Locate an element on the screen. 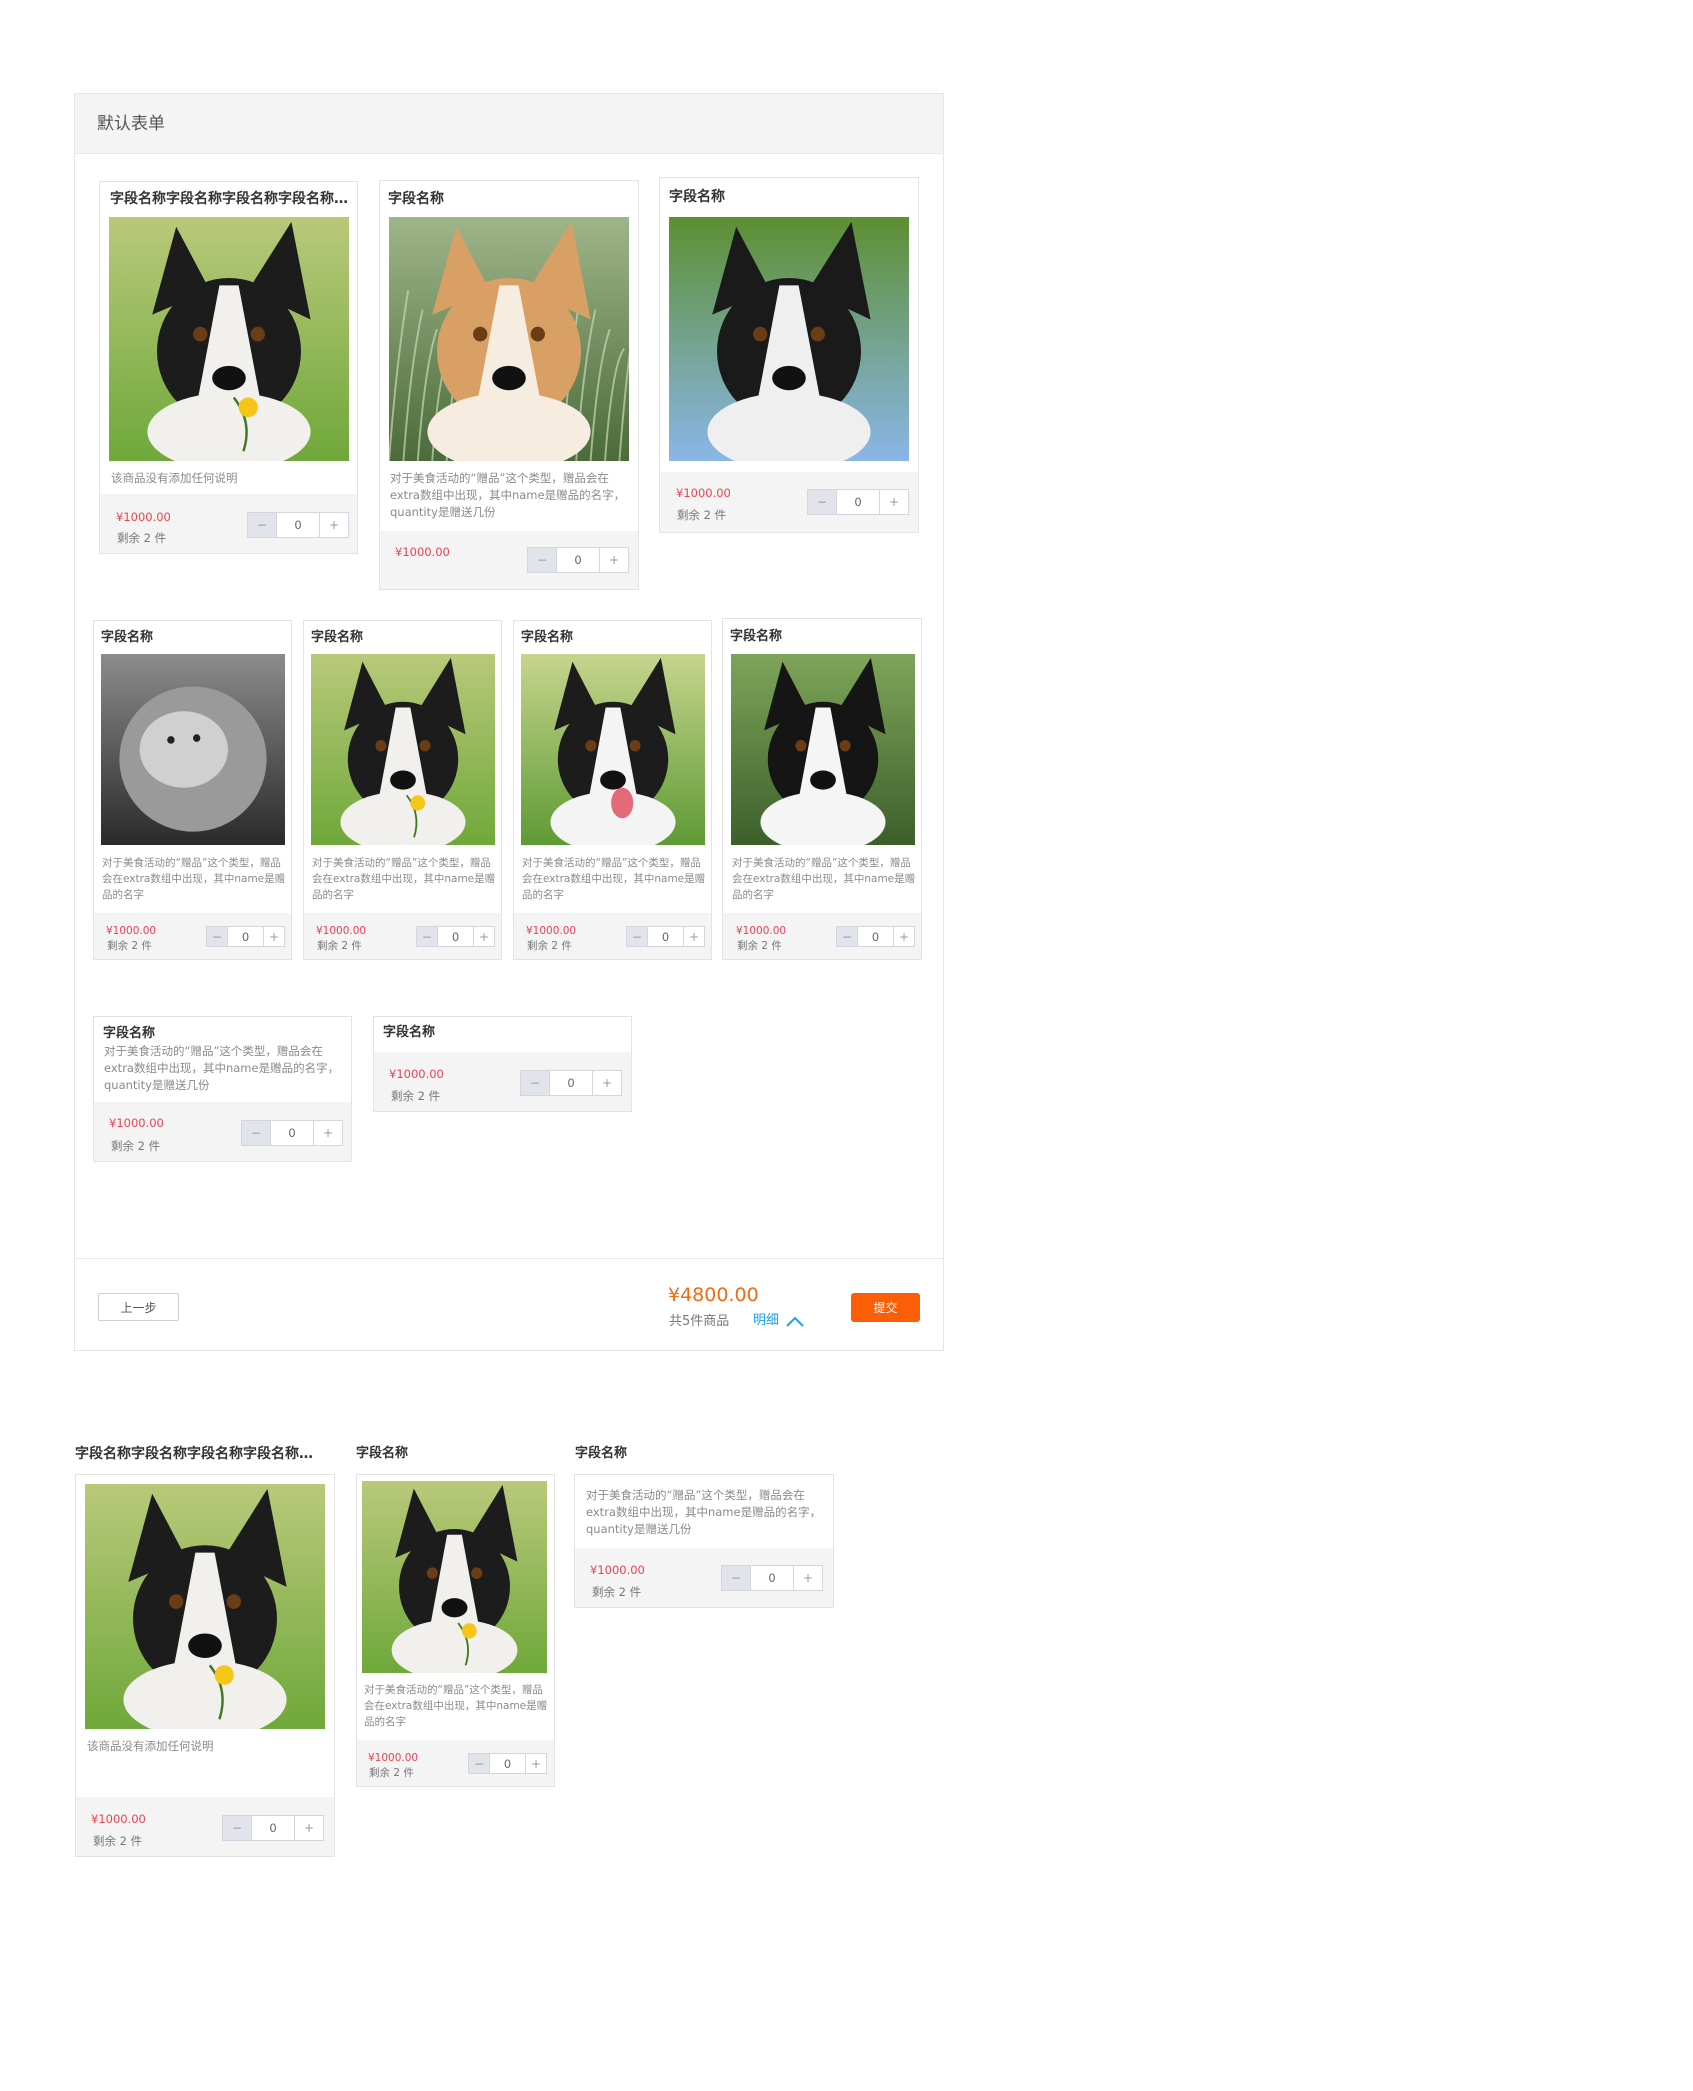  total-price: ¥4800.00 is located at coordinates (713, 1295).